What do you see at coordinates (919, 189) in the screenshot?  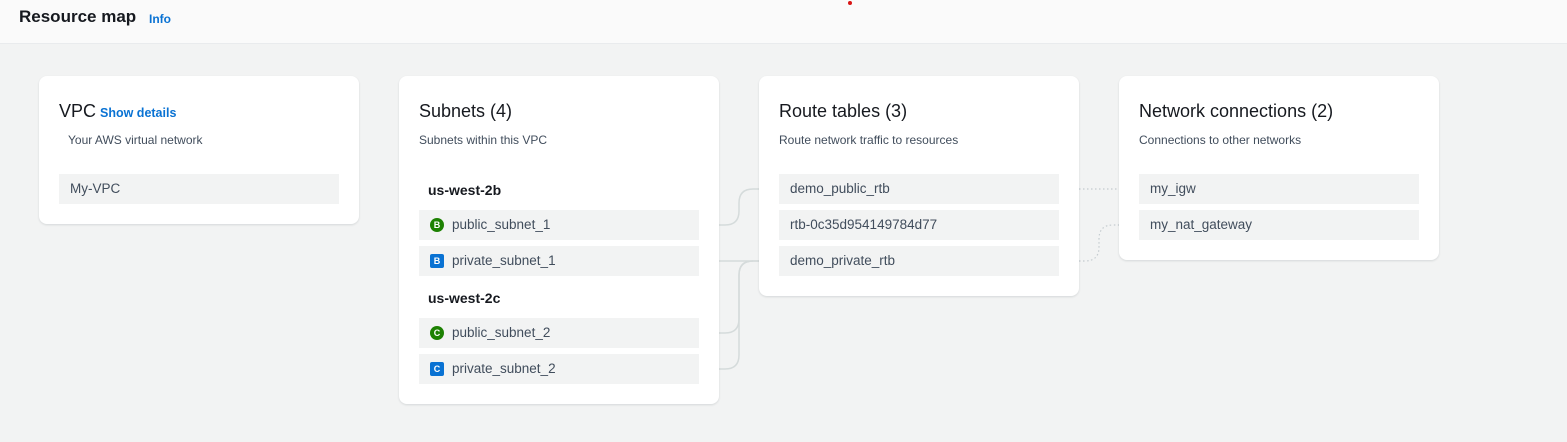 I see `route-table-item-demo-public-rtb: demo_public_rtb` at bounding box center [919, 189].